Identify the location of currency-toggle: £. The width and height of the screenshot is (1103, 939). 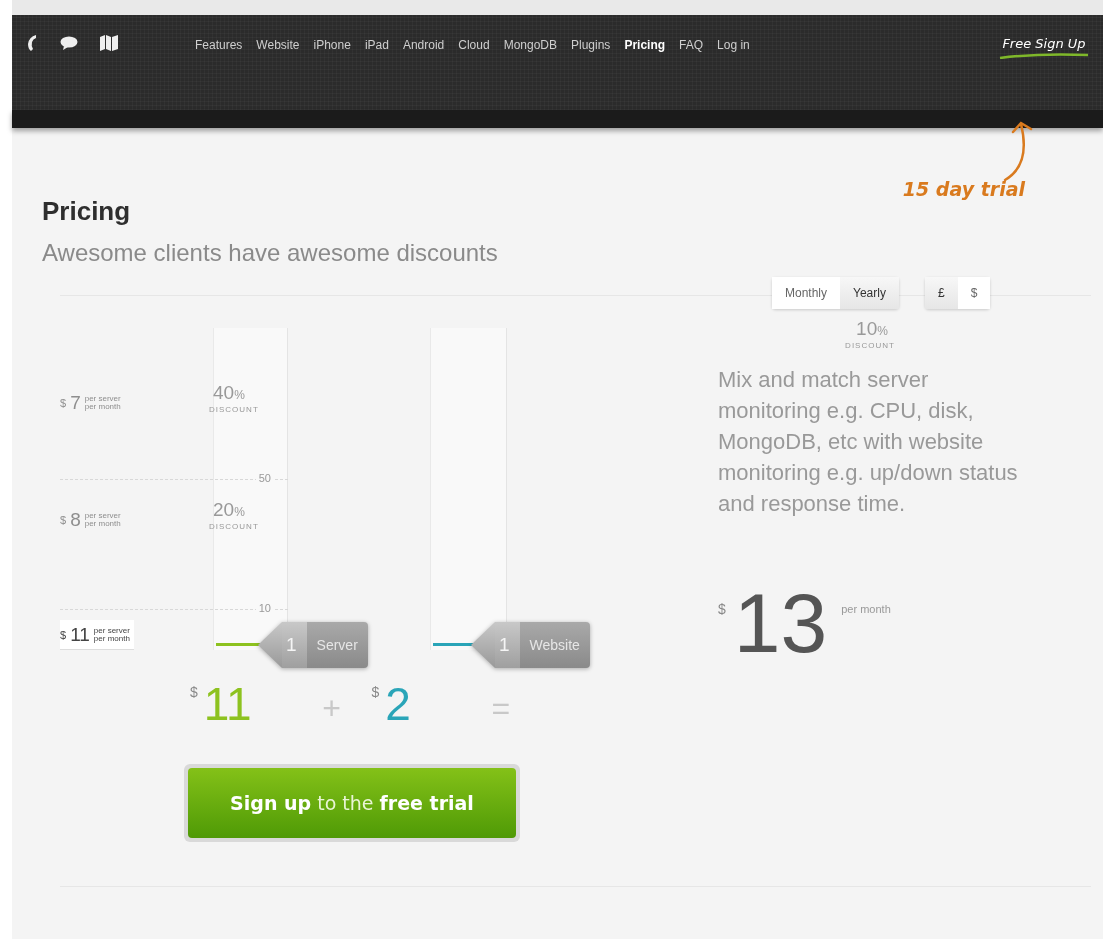
(941, 293).